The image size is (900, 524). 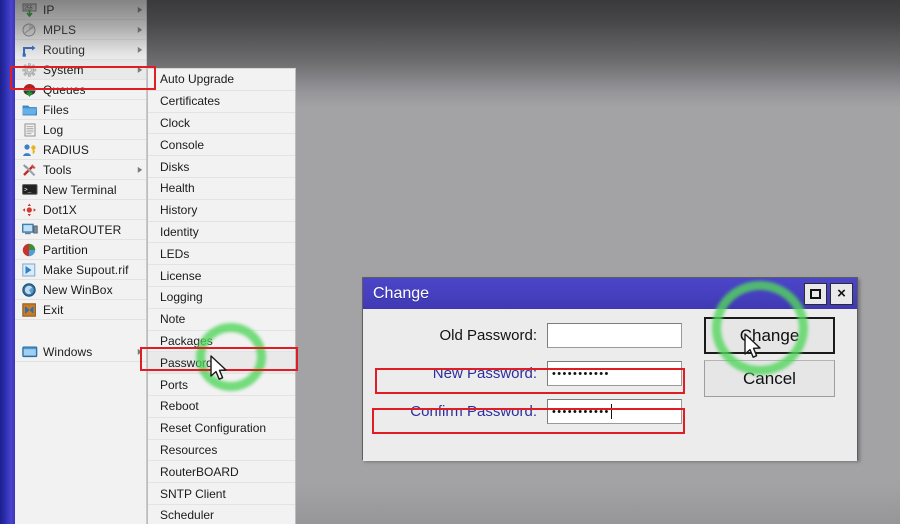 I want to click on field-row-old-password: Old Password:, so click(x=529, y=335).